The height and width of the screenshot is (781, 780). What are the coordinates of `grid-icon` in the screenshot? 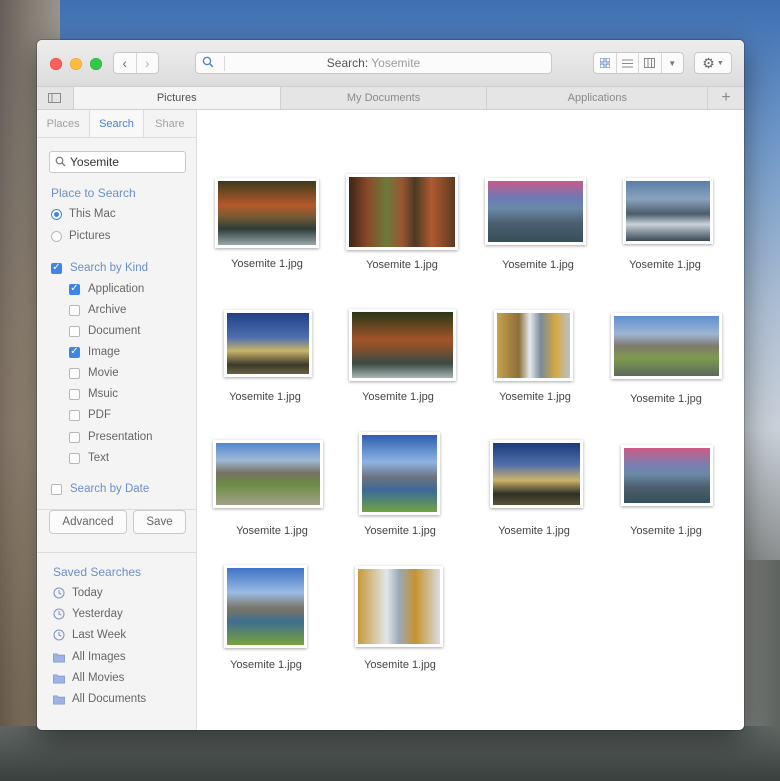 It's located at (604, 63).